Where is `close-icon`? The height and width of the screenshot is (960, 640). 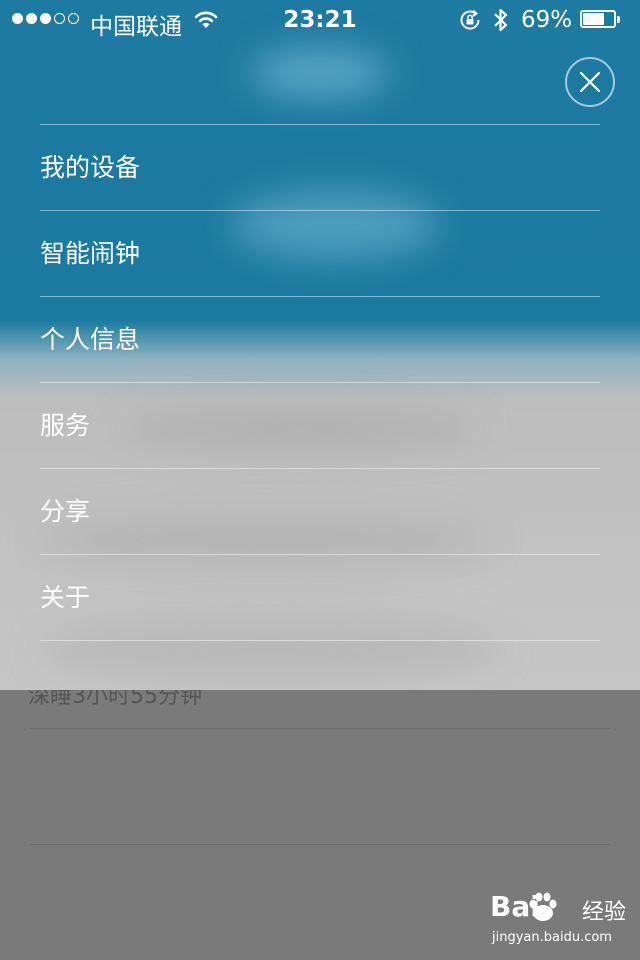
close-icon is located at coordinates (590, 82).